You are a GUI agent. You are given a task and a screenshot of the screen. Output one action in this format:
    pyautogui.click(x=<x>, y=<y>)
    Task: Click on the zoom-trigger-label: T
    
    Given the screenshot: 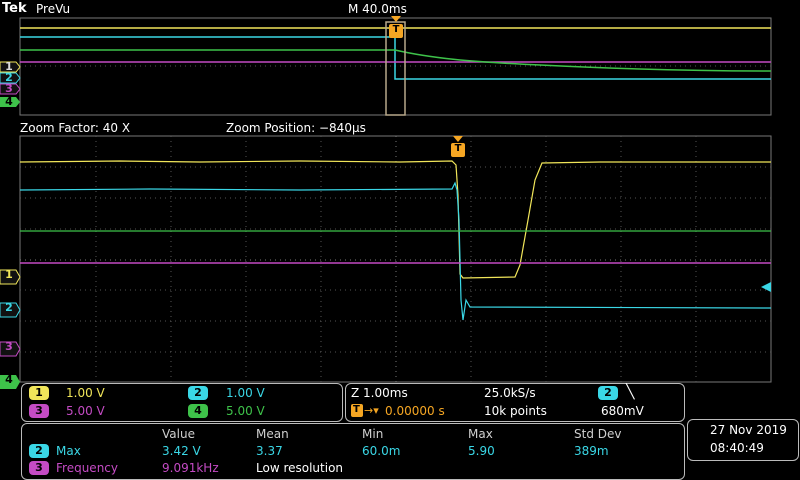 What is the action you would take?
    pyautogui.click(x=458, y=148)
    